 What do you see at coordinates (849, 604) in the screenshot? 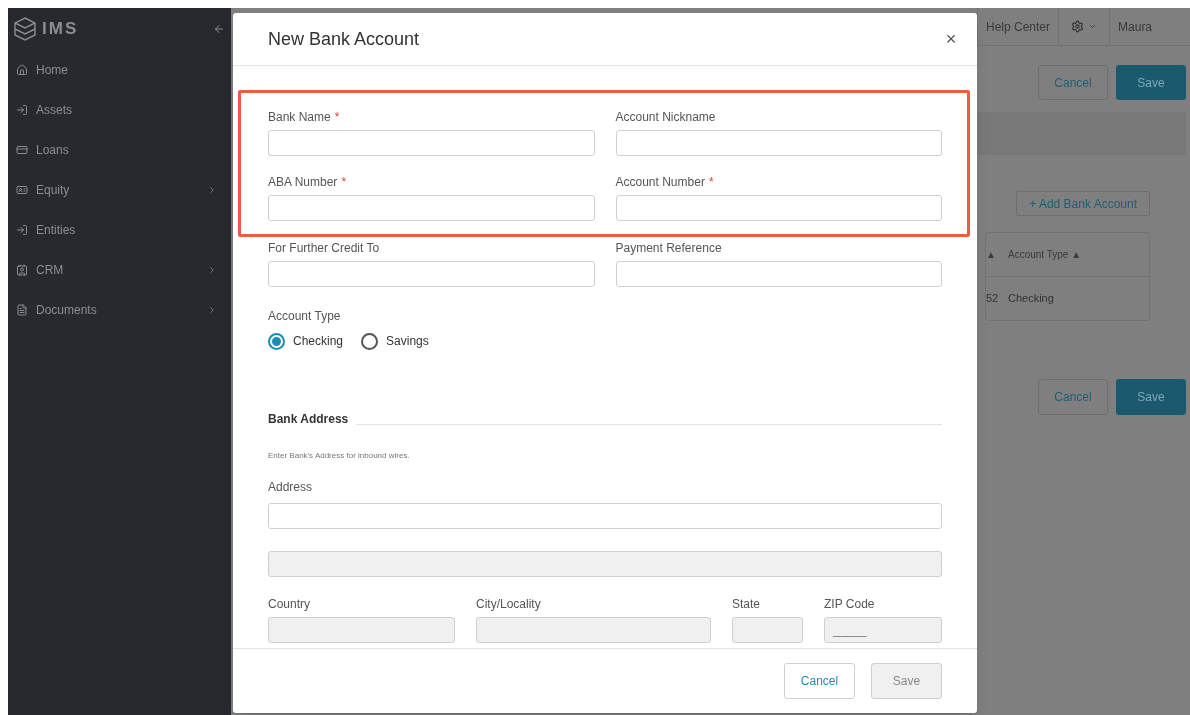
I see `field-label: ZIP Code` at bounding box center [849, 604].